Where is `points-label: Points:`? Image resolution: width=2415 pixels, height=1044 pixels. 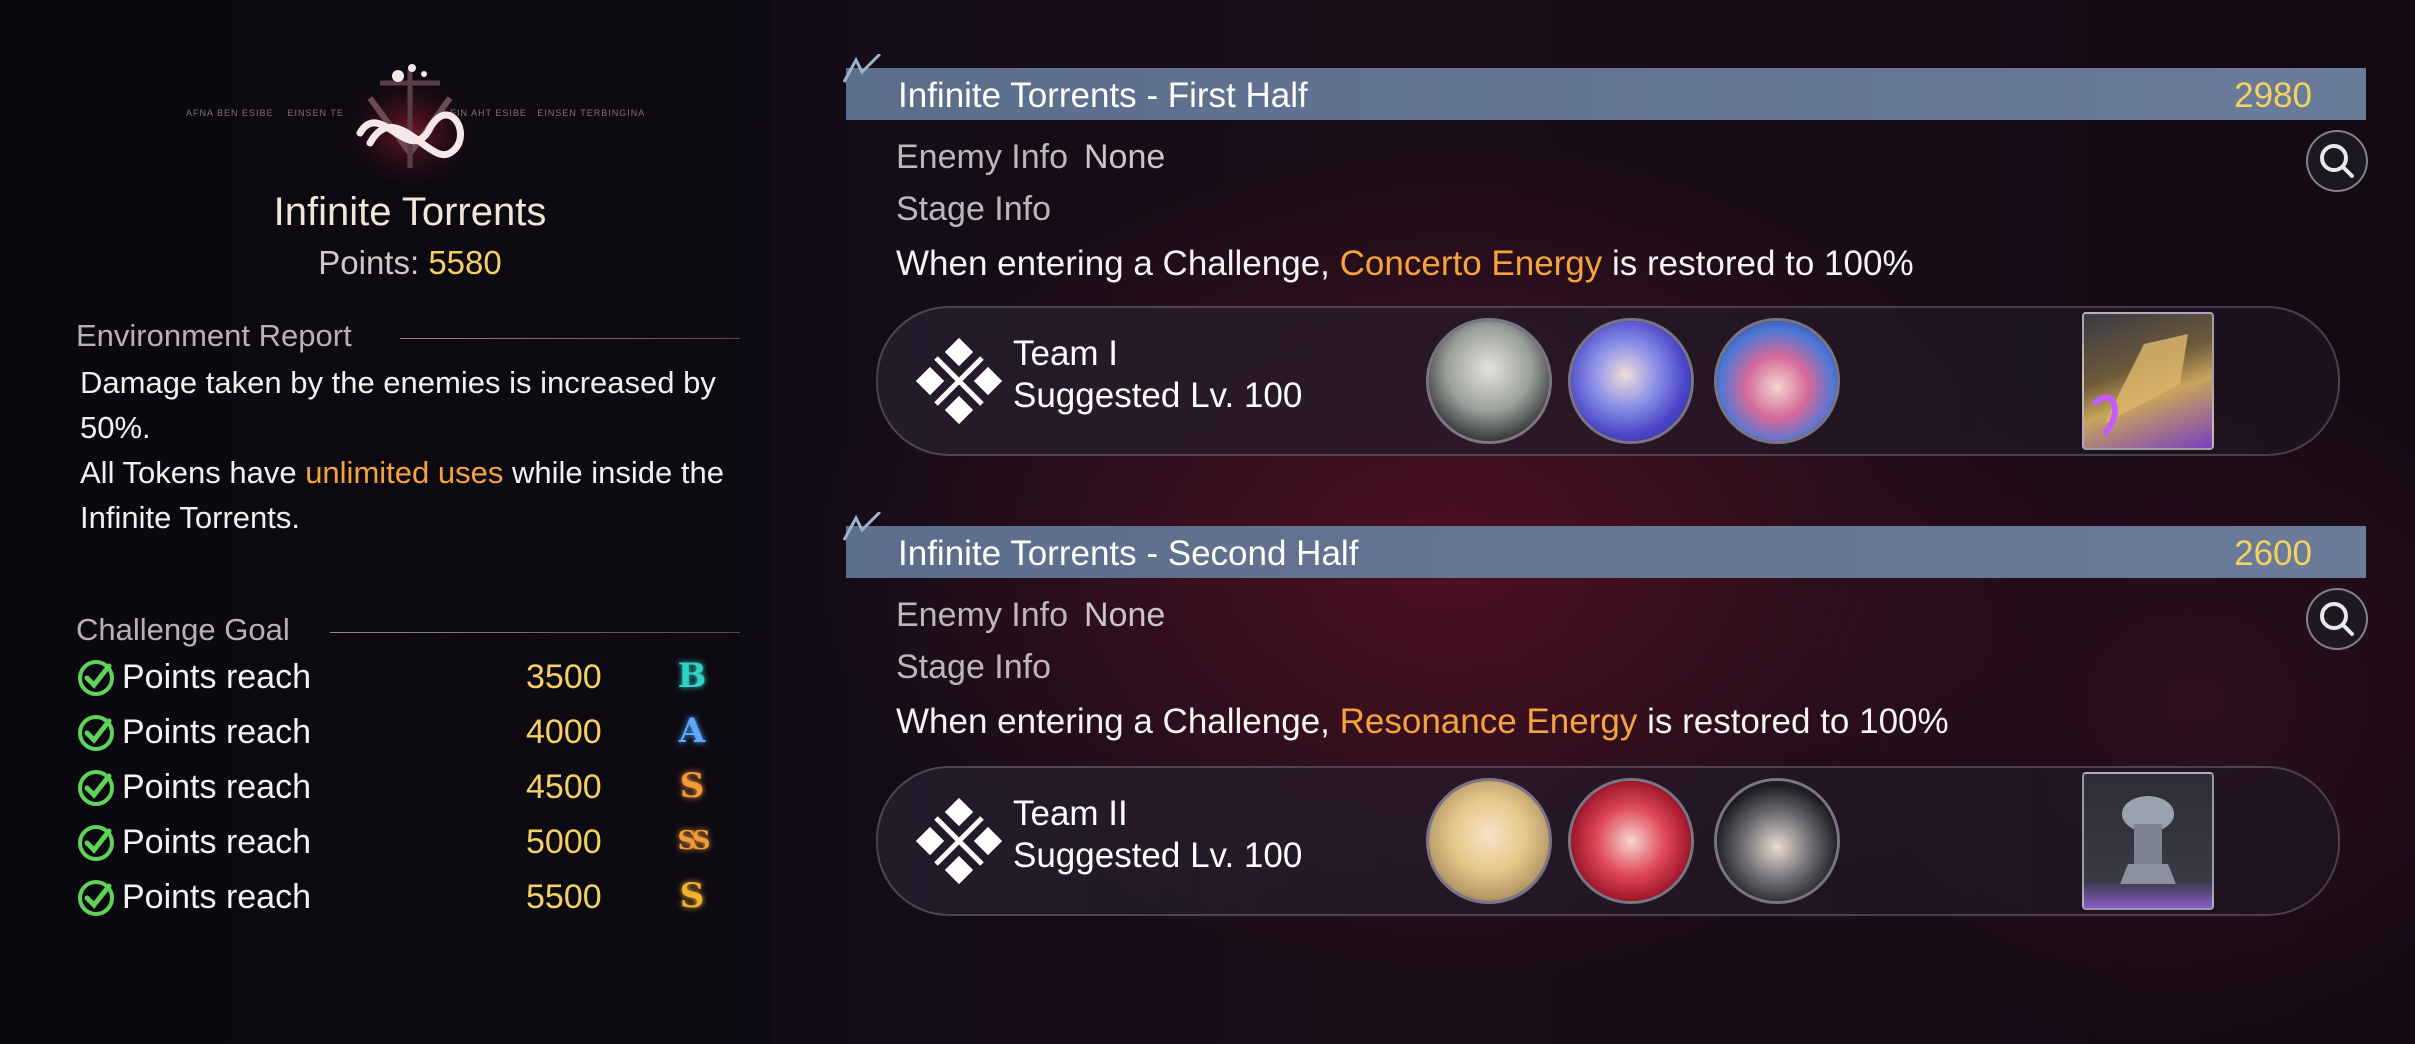
points-label: Points: is located at coordinates (369, 262).